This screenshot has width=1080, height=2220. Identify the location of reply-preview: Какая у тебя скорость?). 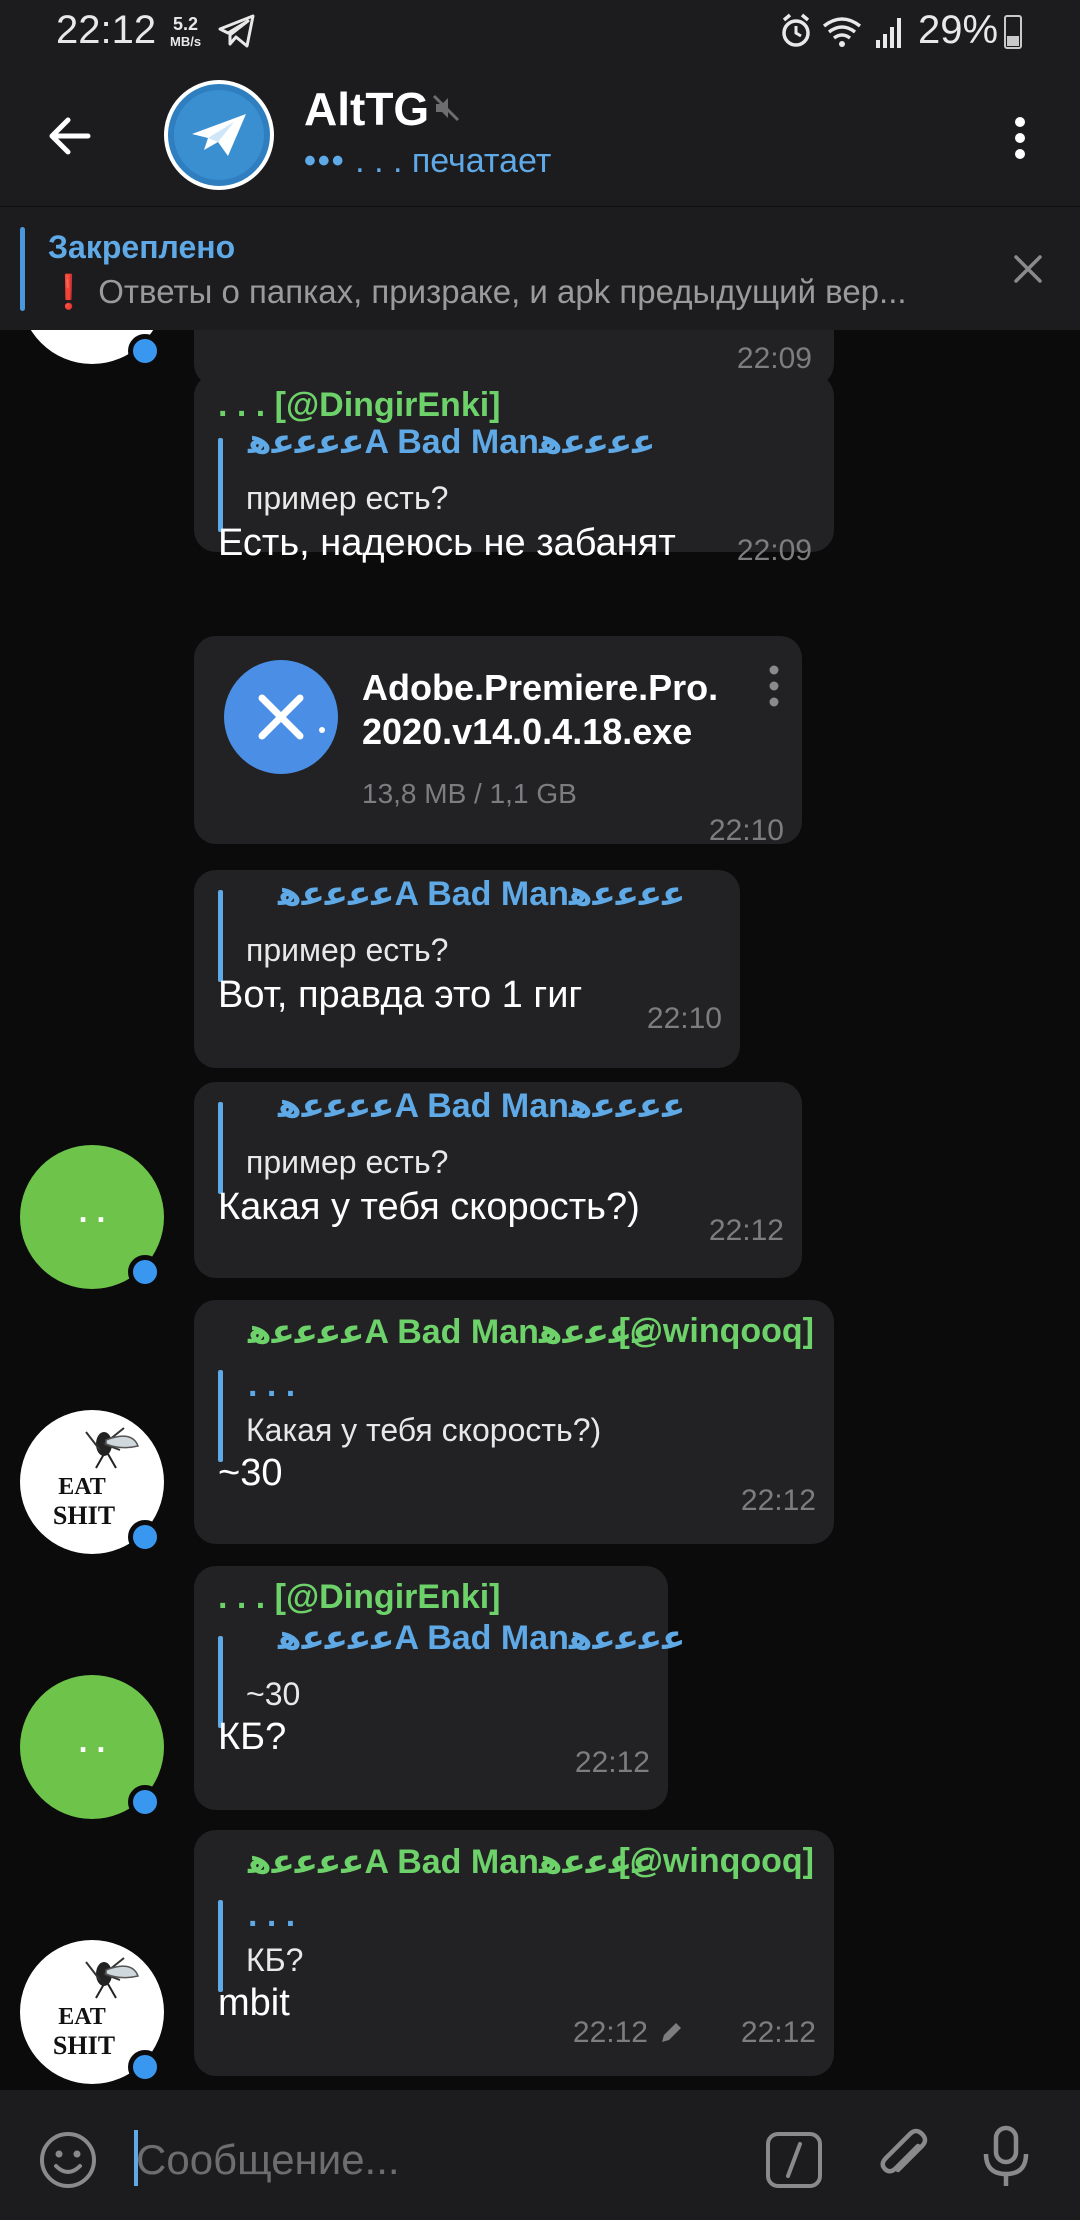
(423, 1430).